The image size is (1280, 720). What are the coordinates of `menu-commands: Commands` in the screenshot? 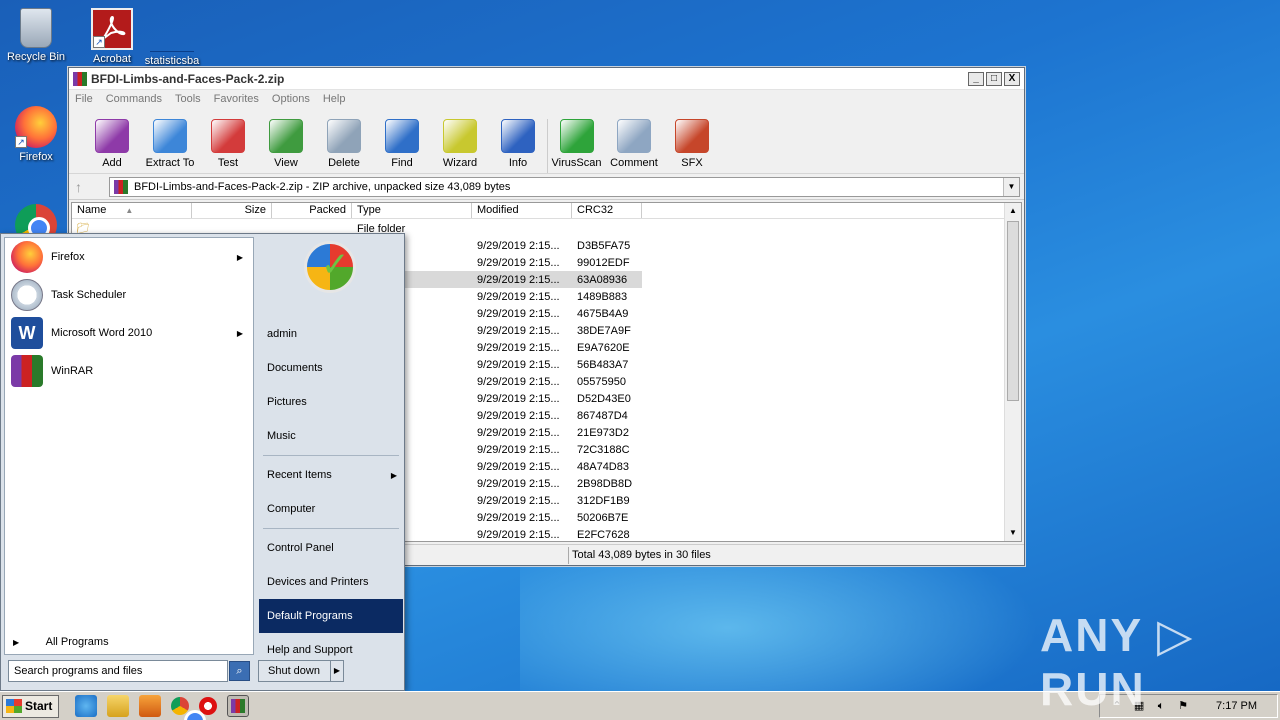 It's located at (134, 99).